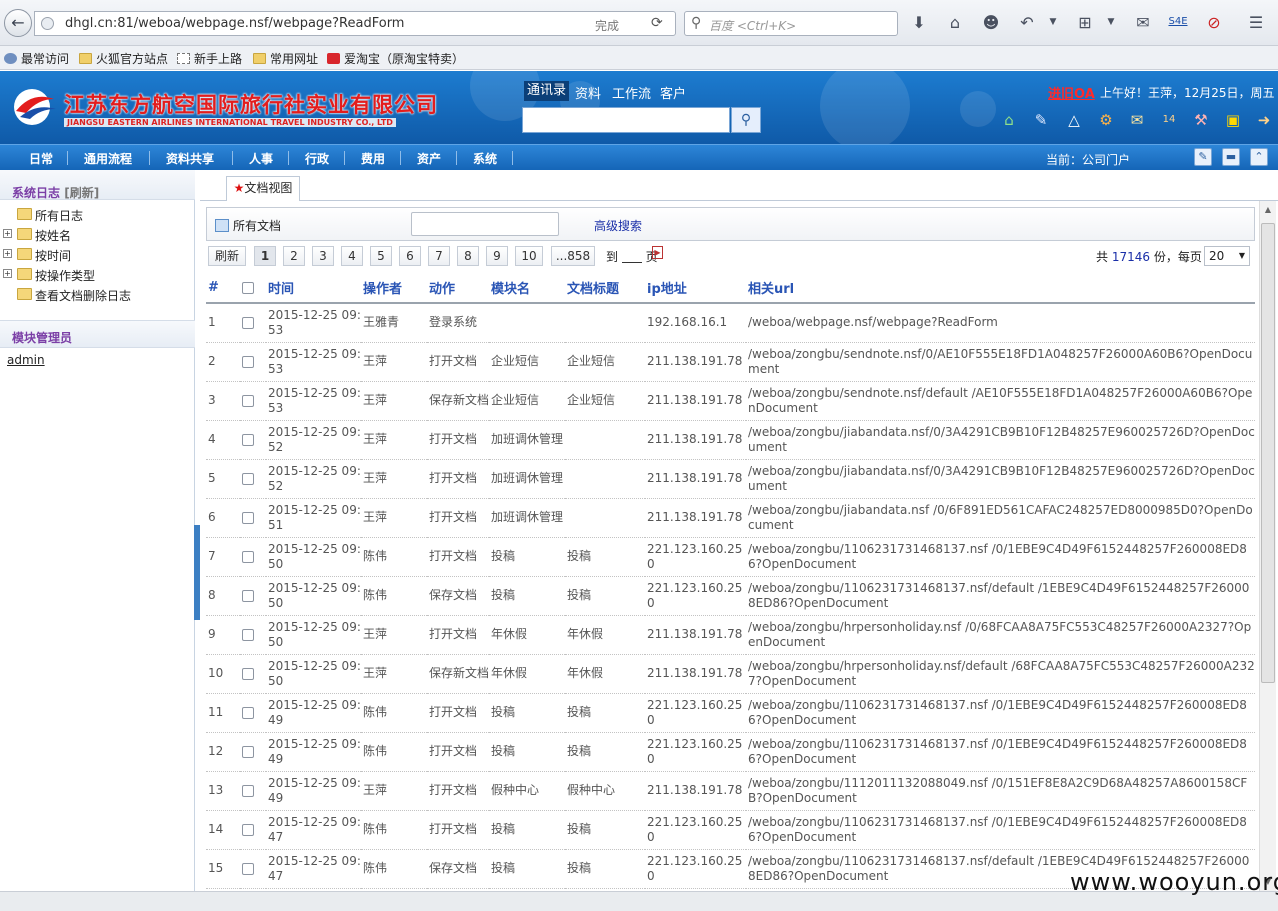 Image resolution: width=1278 pixels, height=911 pixels. What do you see at coordinates (439, 256) in the screenshot?
I see `page-button: 7` at bounding box center [439, 256].